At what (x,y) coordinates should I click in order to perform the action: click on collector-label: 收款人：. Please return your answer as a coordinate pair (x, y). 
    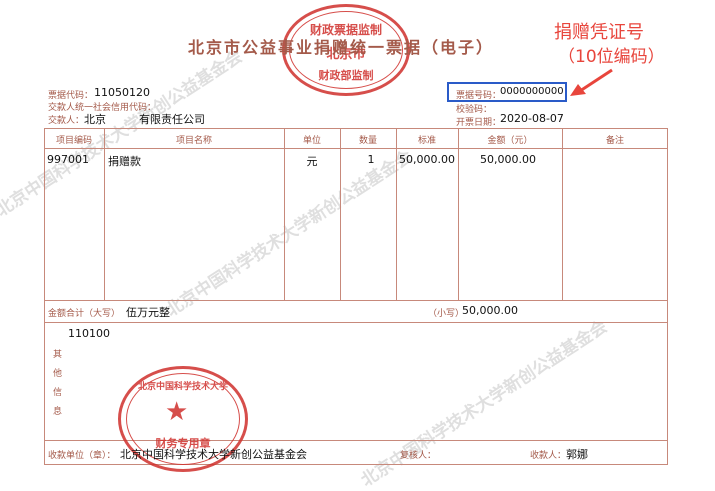
    Looking at the image, I should click on (548, 456).